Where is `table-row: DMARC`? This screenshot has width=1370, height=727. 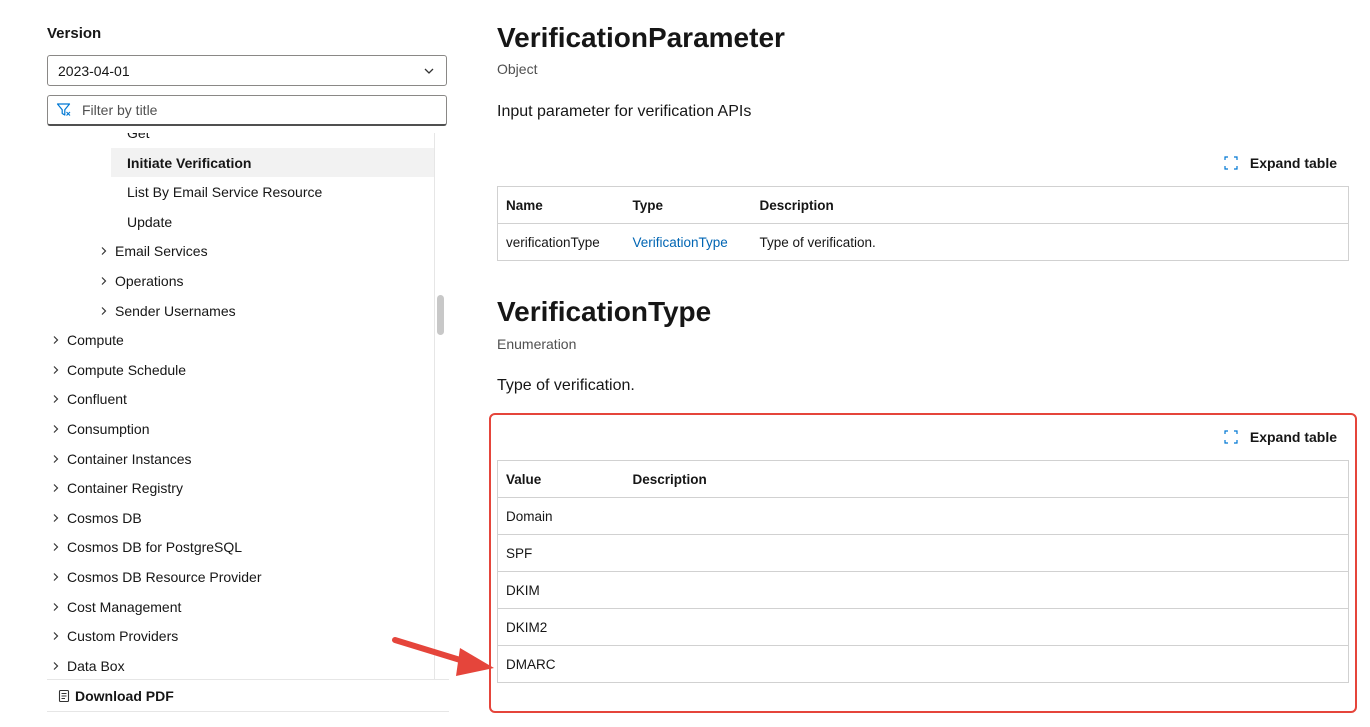
table-row: DMARC is located at coordinates (923, 664).